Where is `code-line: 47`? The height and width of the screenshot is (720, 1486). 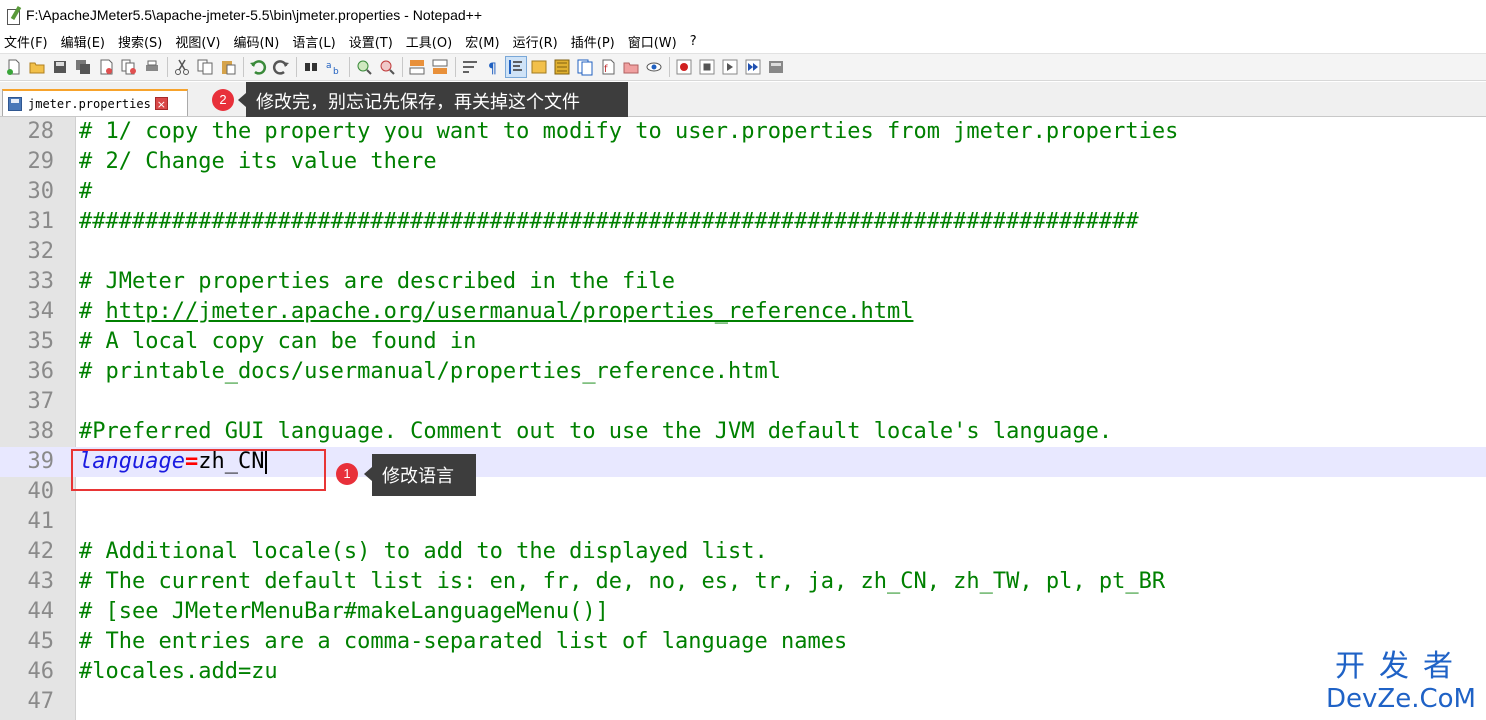
code-line: 47 is located at coordinates (743, 702).